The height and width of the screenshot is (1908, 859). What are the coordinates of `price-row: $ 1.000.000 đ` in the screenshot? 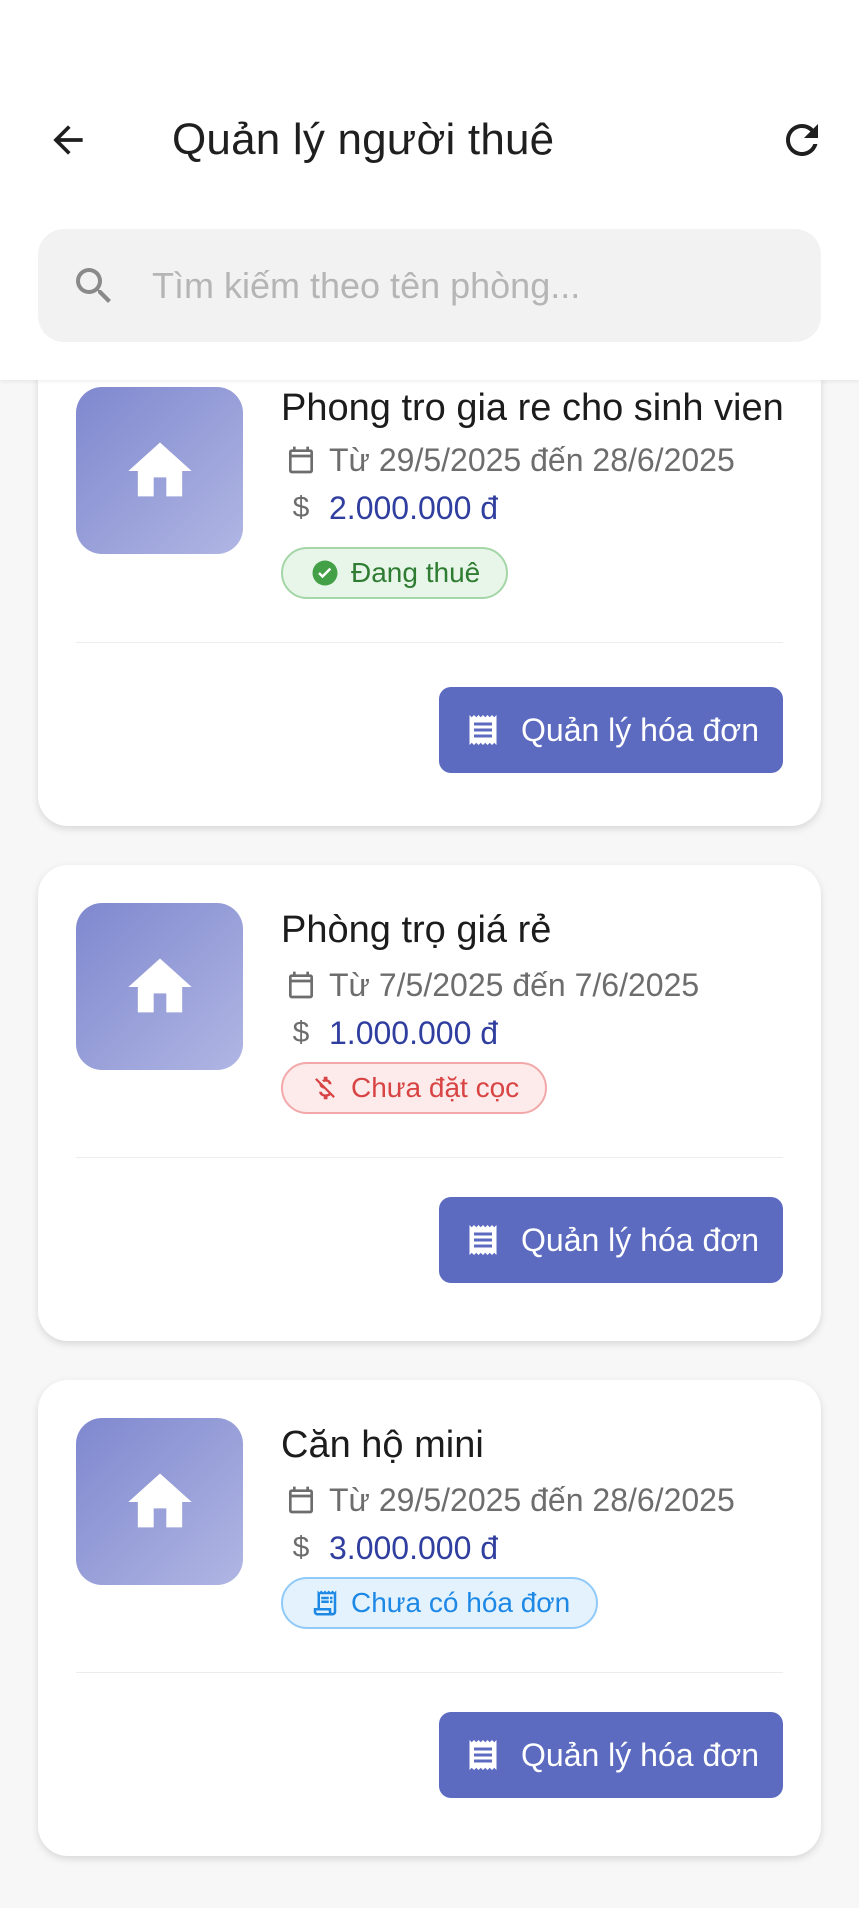 It's located at (389, 1033).